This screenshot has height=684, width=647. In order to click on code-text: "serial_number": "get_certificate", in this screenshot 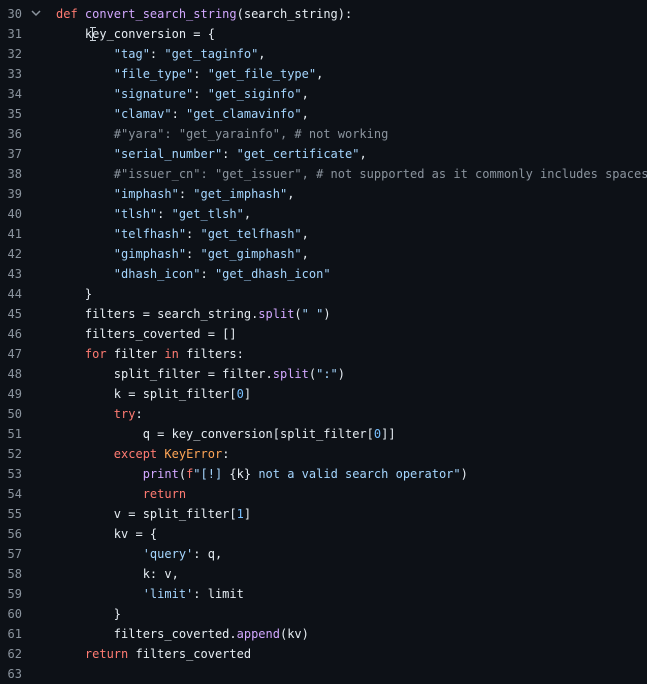, I will do `click(211, 154)`.